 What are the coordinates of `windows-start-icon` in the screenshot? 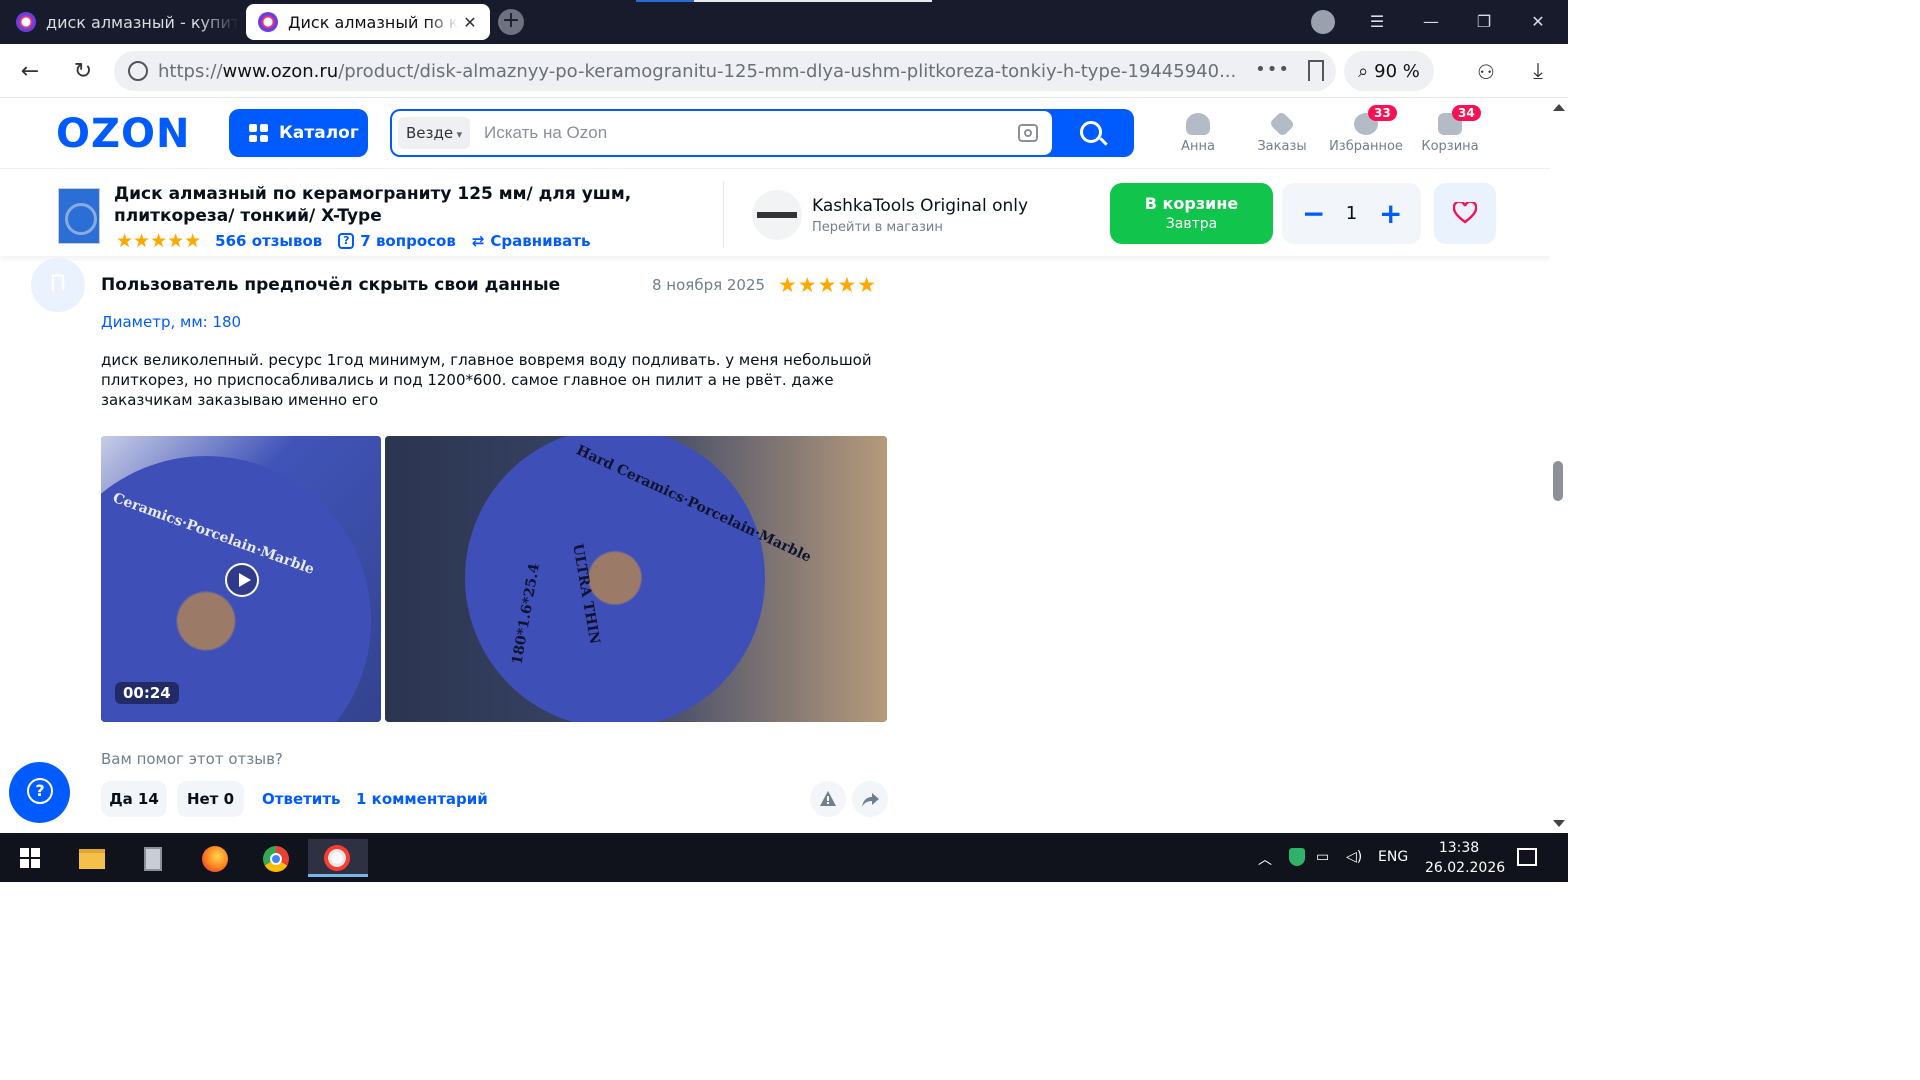 It's located at (30, 858).